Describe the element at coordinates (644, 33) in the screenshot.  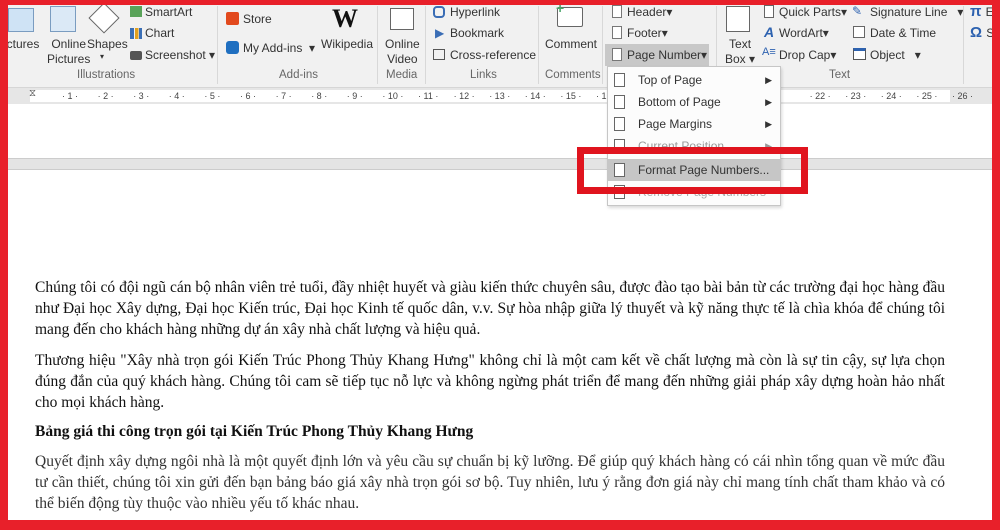
I see `footer-label: Footer` at that location.